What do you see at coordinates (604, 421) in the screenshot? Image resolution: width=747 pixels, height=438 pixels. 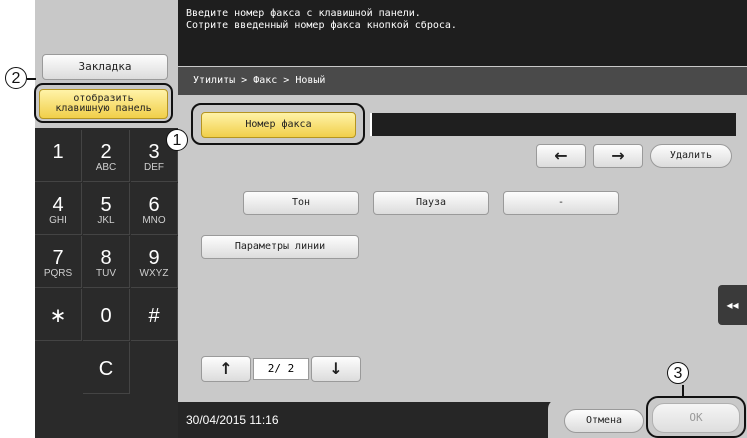 I see `cancel-button: Отмена` at bounding box center [604, 421].